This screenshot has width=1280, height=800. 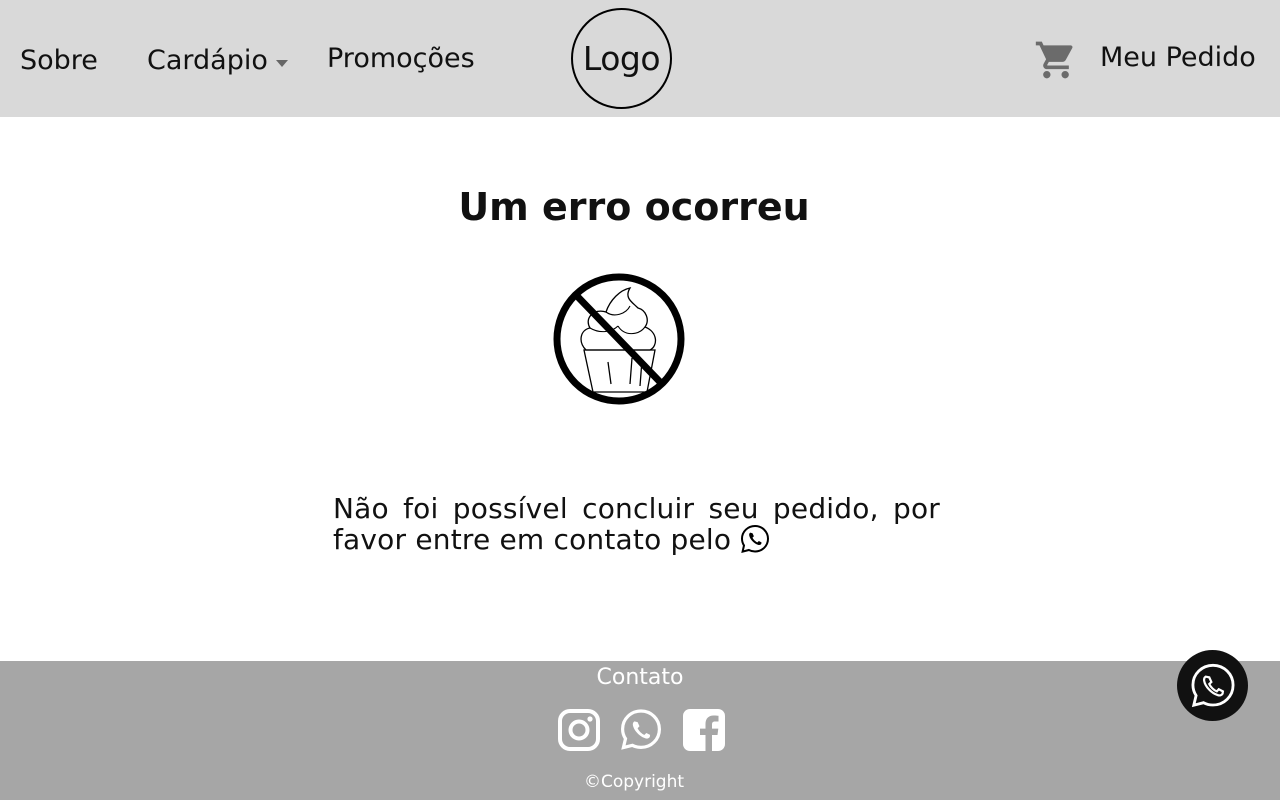 I want to click on floating-whatsapp-button, so click(x=1212, y=685).